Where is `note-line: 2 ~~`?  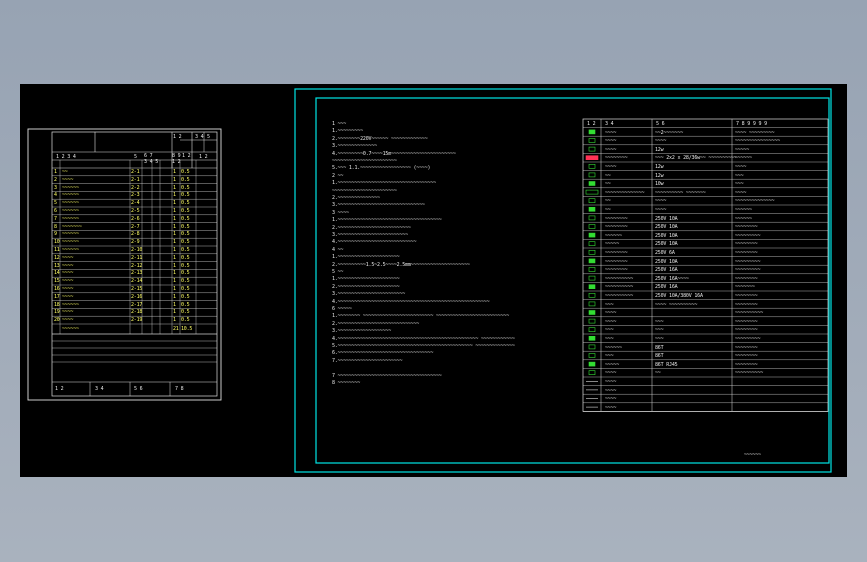 note-line: 2 ~~ is located at coordinates (338, 175).